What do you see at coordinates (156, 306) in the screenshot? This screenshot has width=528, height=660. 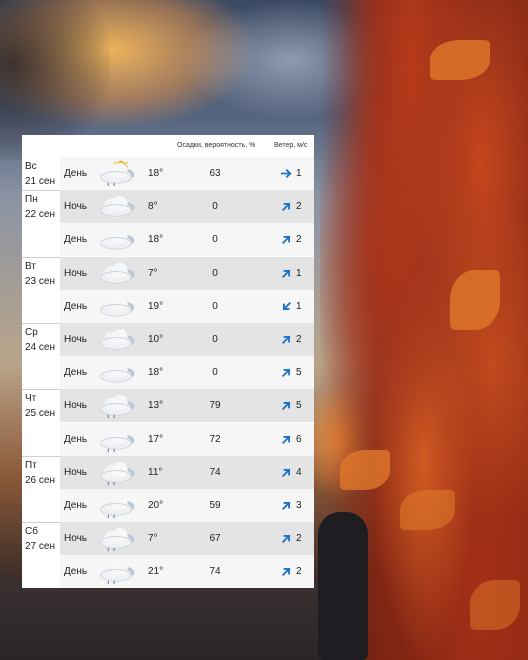 I see `temperature: 19°` at bounding box center [156, 306].